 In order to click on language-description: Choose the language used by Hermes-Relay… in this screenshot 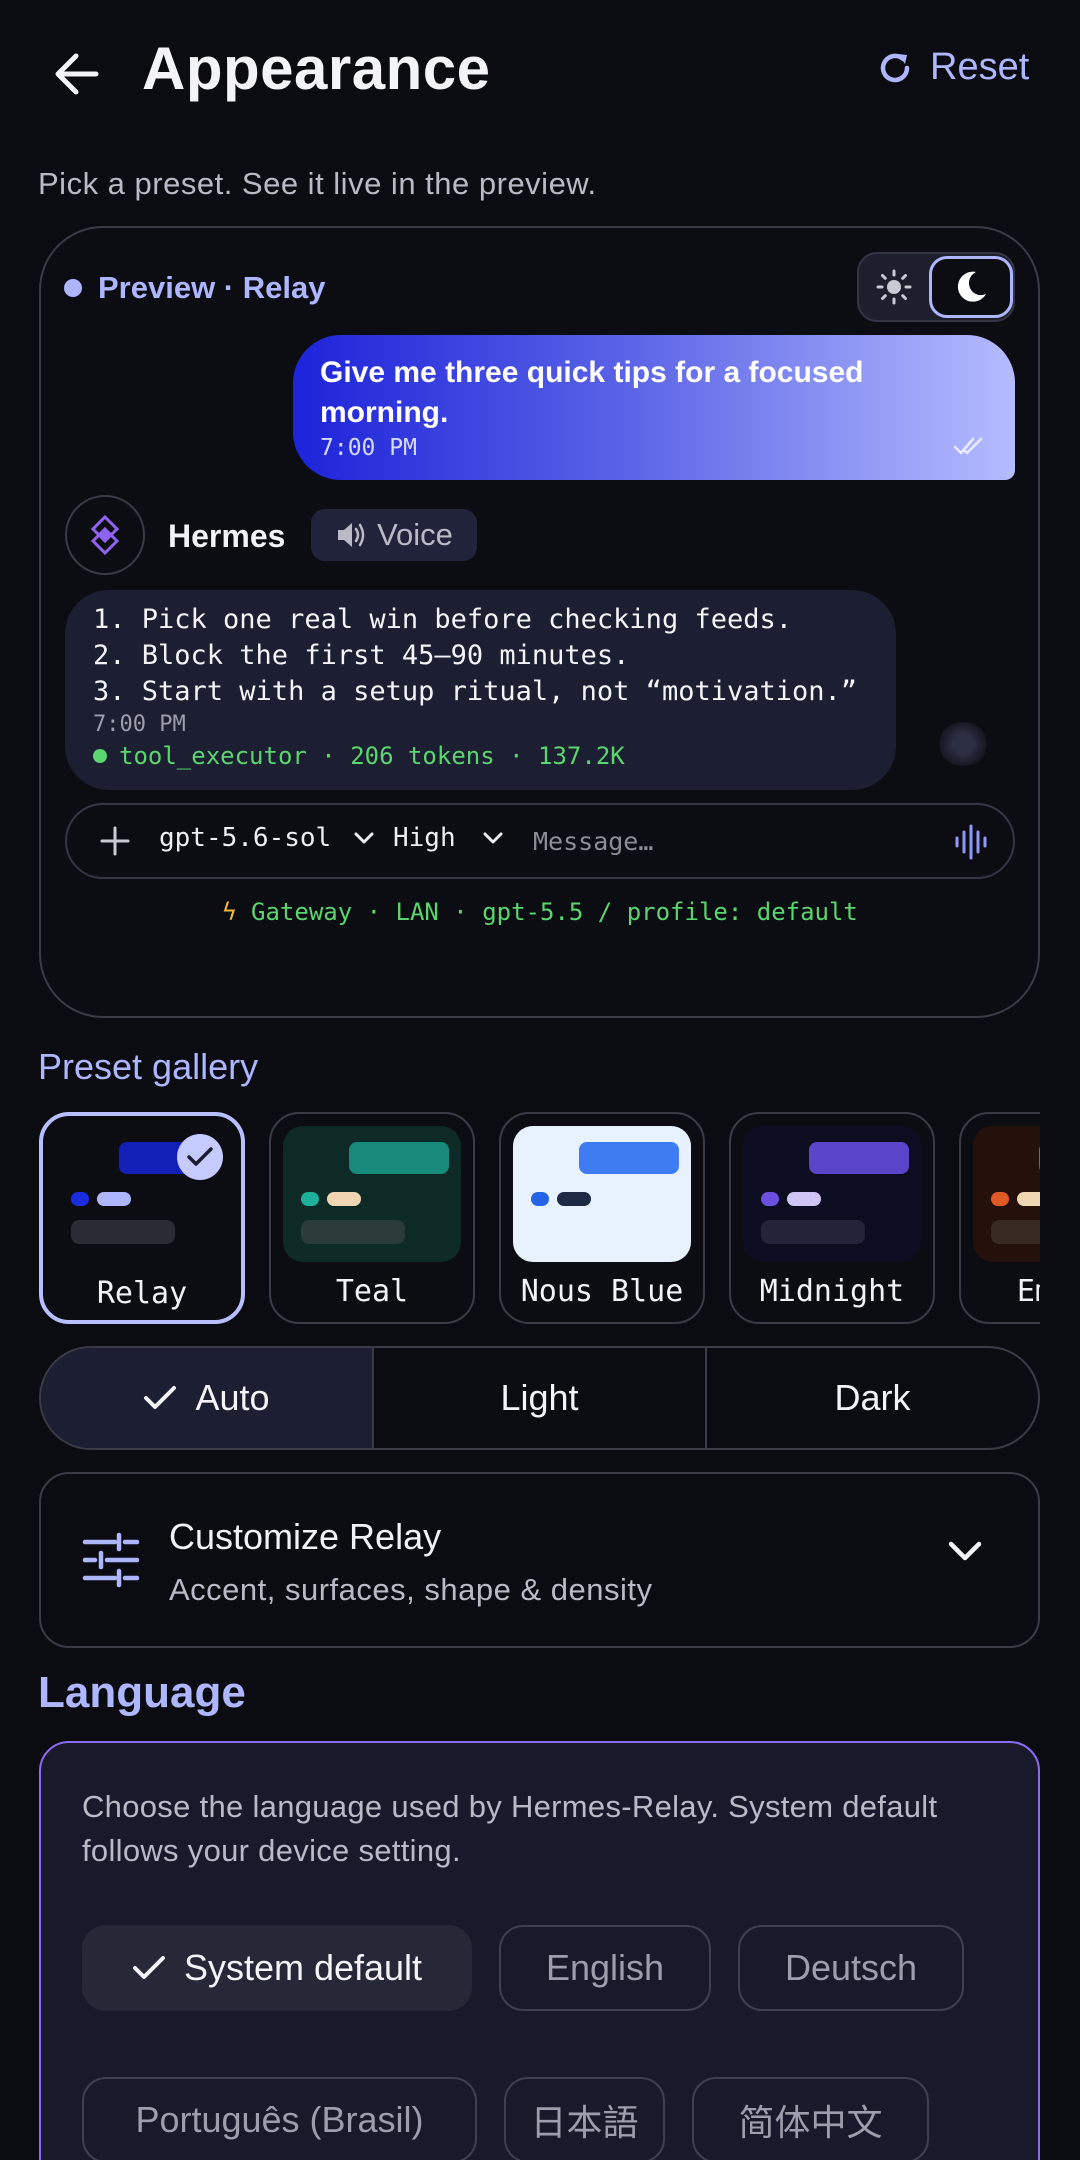, I will do `click(510, 1828)`.